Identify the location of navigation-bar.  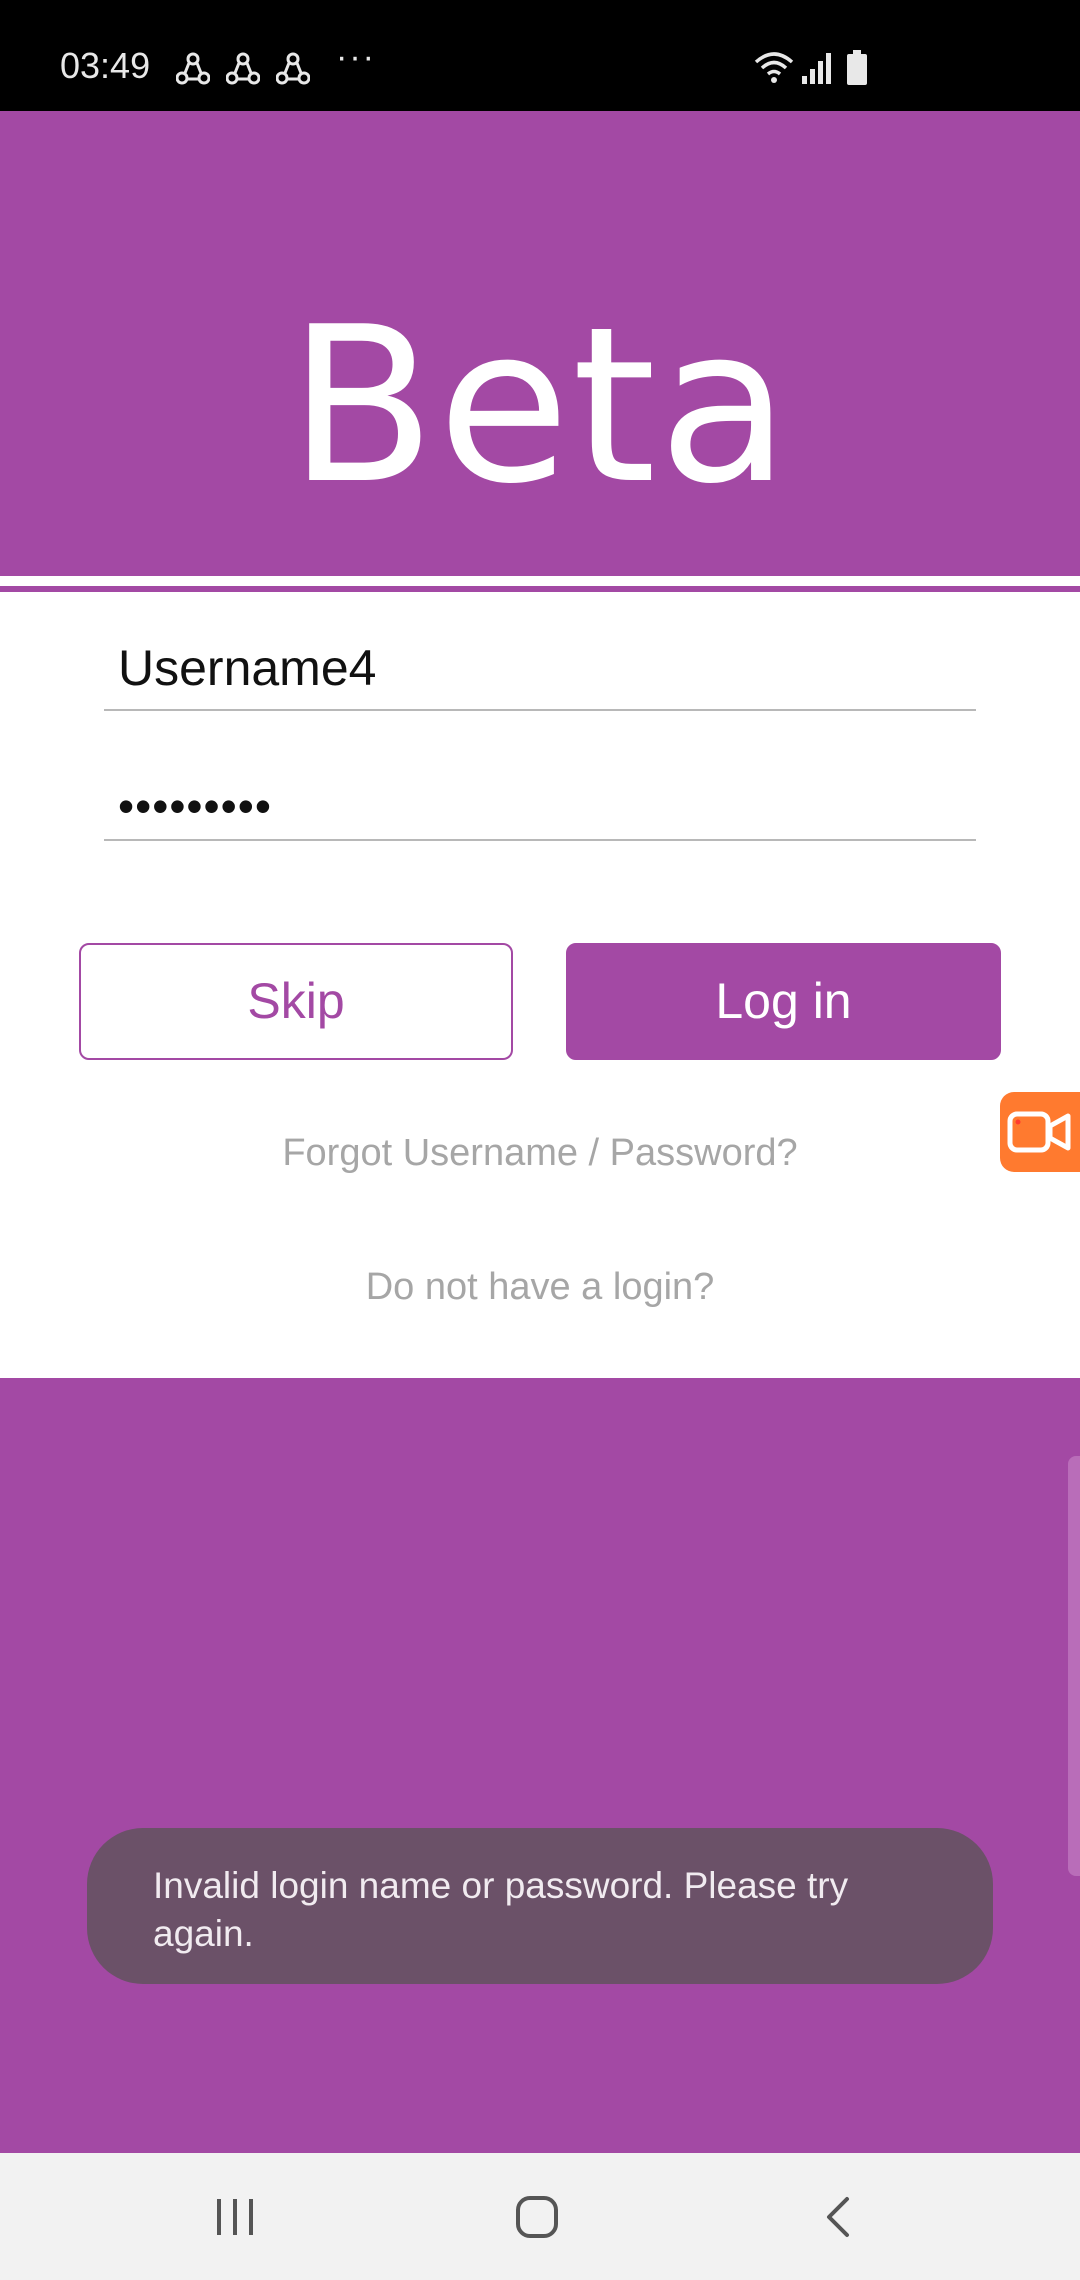
(540, 2216).